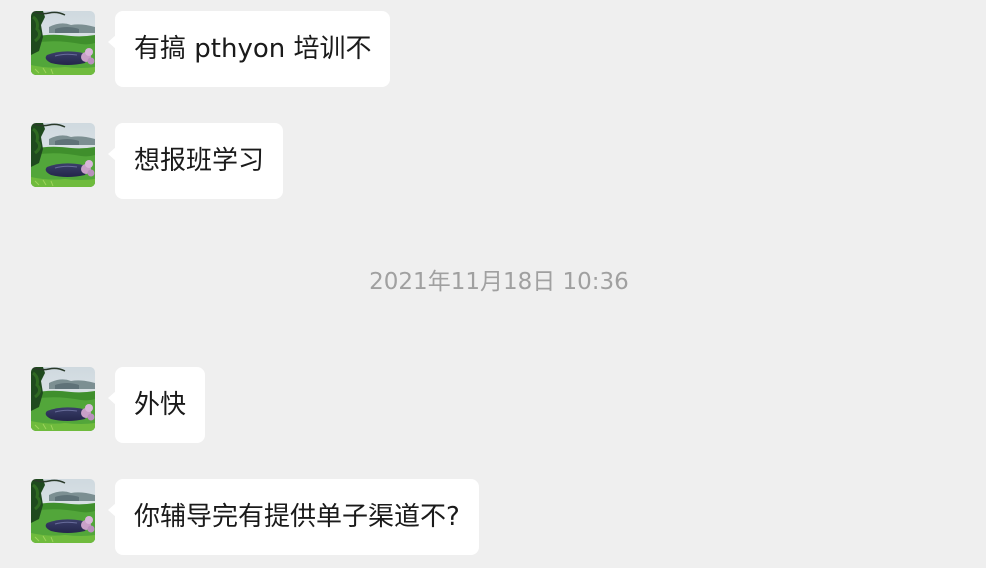  I want to click on message-bubble: 你辅导完有提供单子渠道不?, so click(293, 517).